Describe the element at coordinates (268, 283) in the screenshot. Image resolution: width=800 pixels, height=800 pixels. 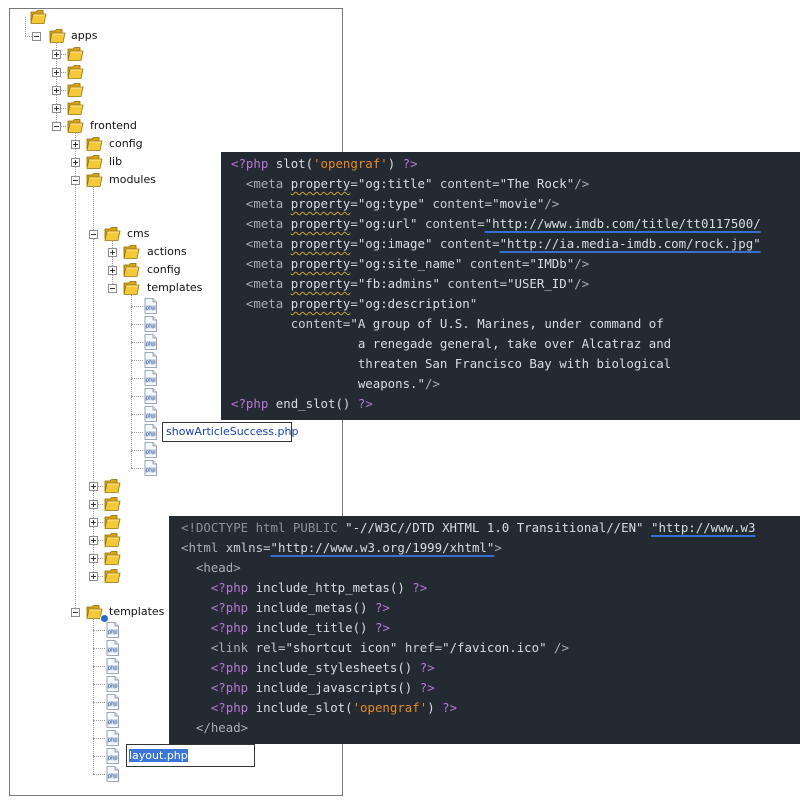
I see `code-token: <meta` at that location.